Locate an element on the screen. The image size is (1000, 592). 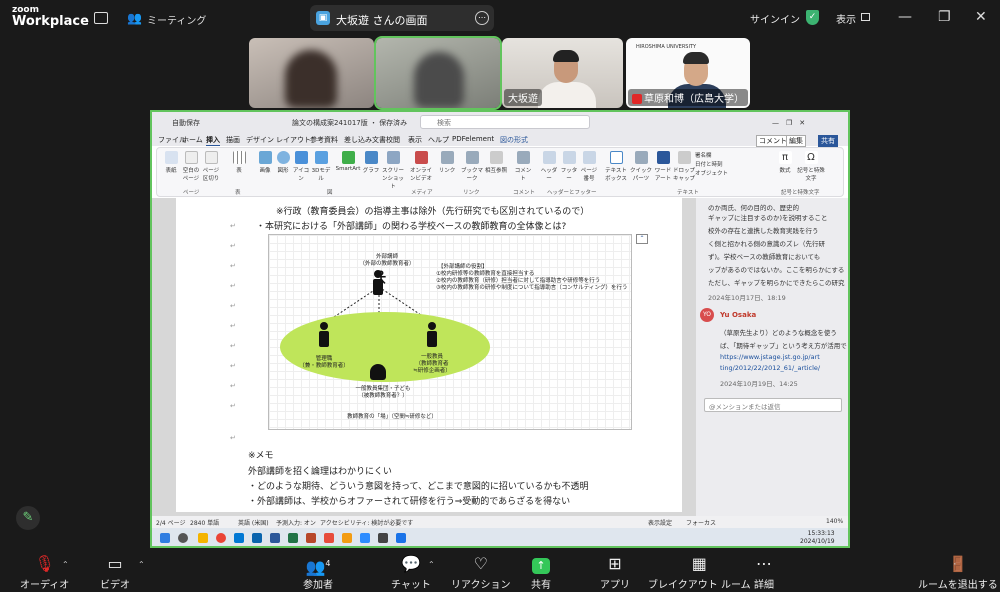
ribbon-smartart: SmartArt is located at coordinates (348, 161).